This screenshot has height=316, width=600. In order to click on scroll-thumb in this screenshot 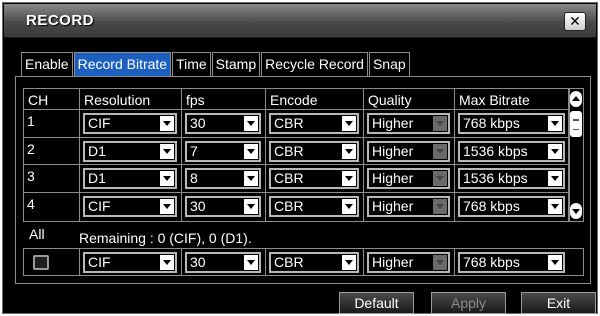, I will do `click(576, 124)`.